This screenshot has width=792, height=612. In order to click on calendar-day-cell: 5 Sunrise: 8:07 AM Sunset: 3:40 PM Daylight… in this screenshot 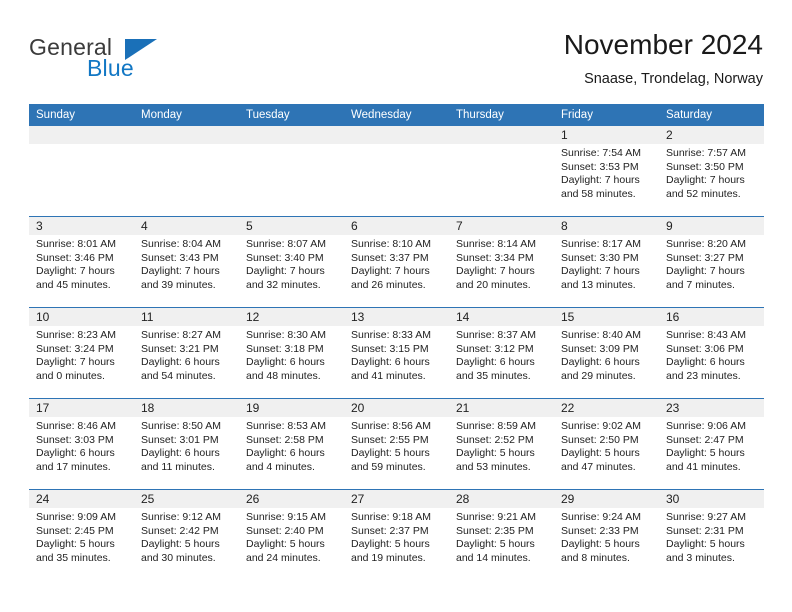, I will do `click(291, 262)`.